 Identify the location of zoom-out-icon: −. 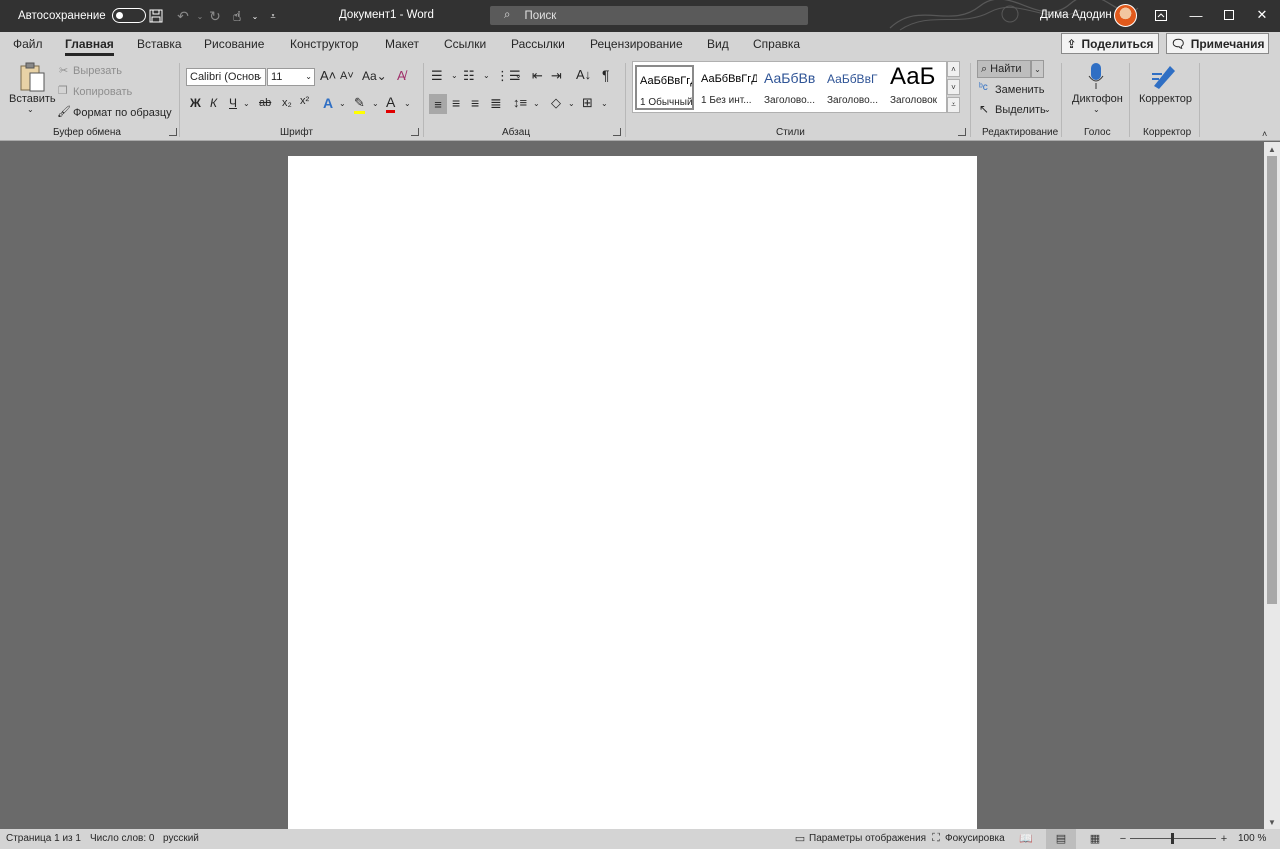
(1123, 838).